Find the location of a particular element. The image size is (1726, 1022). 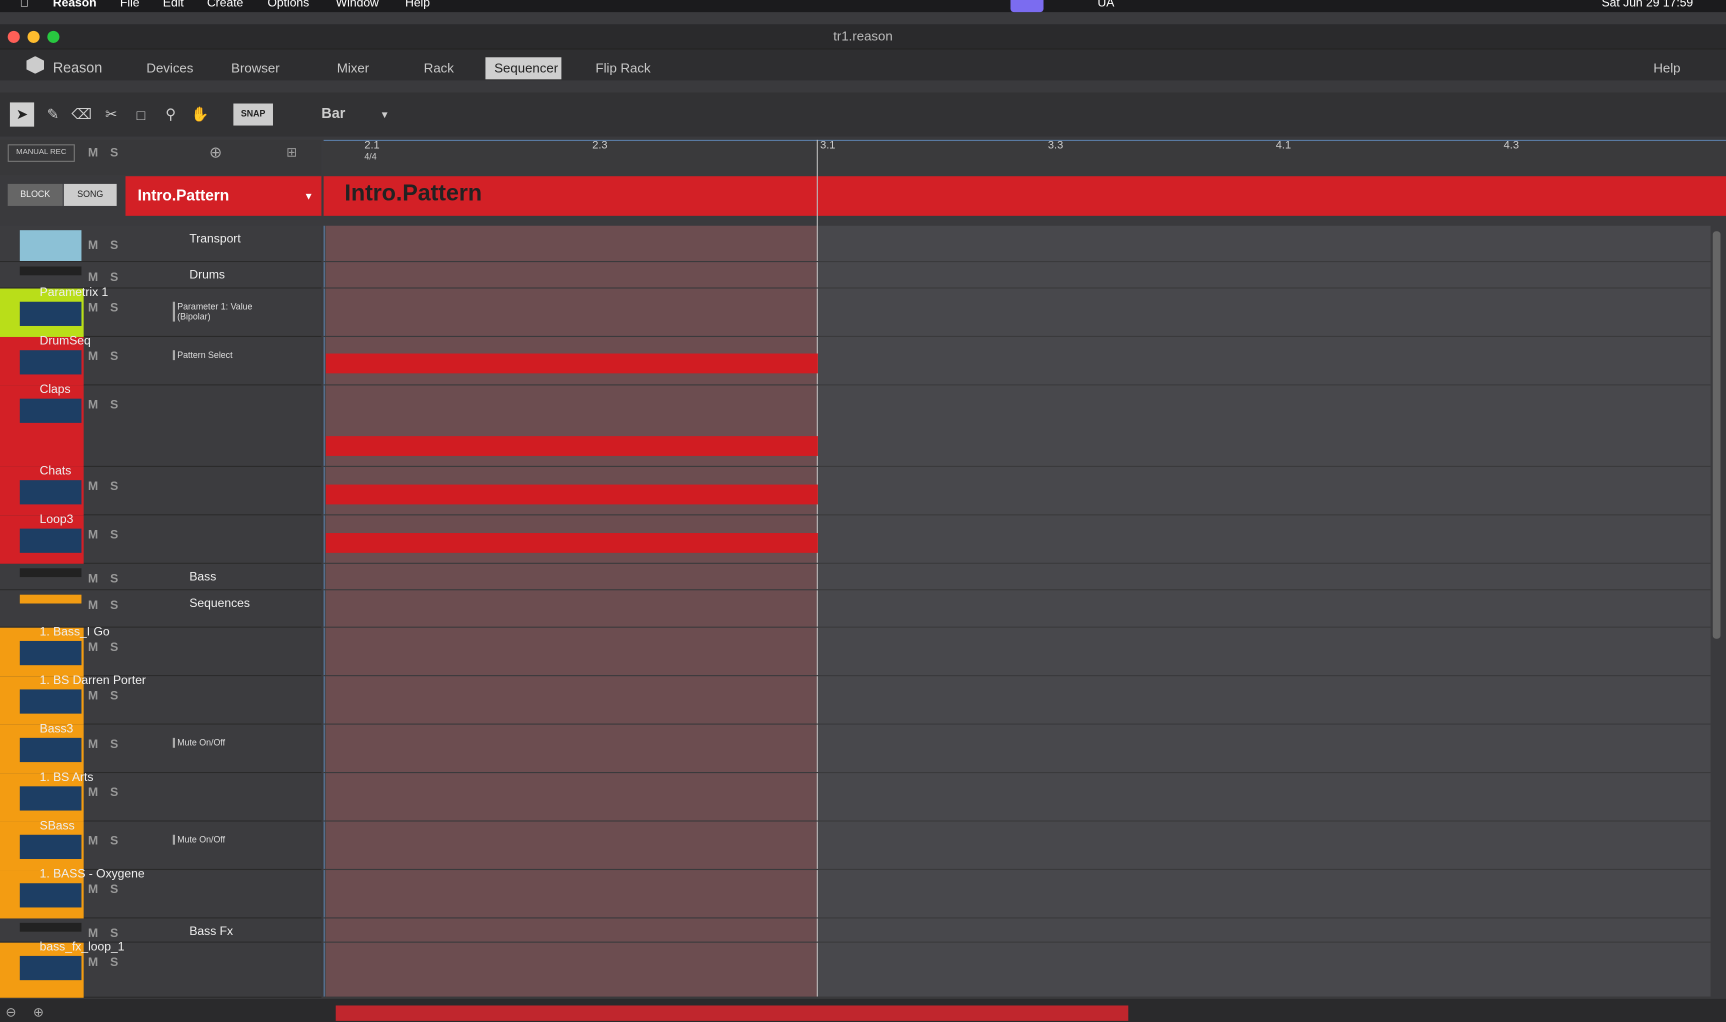

song-overview is located at coordinates (732, 1013).